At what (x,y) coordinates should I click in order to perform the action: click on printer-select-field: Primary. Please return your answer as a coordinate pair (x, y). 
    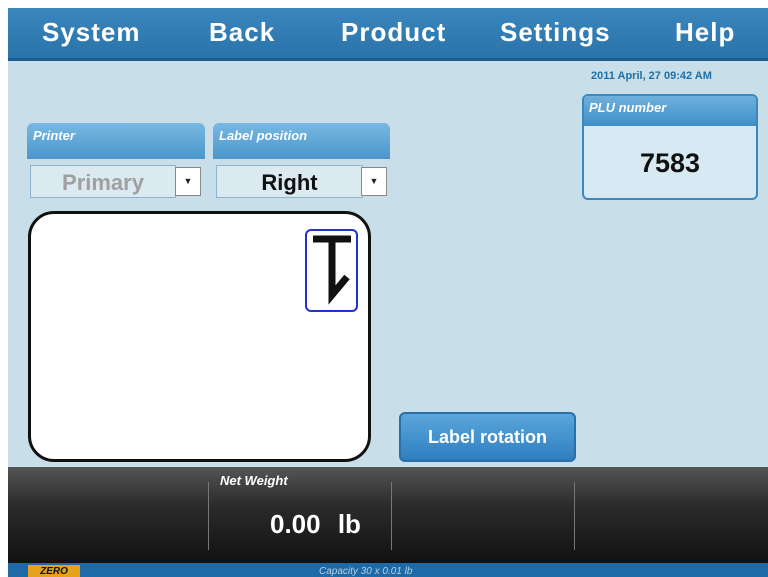
    Looking at the image, I should click on (103, 181).